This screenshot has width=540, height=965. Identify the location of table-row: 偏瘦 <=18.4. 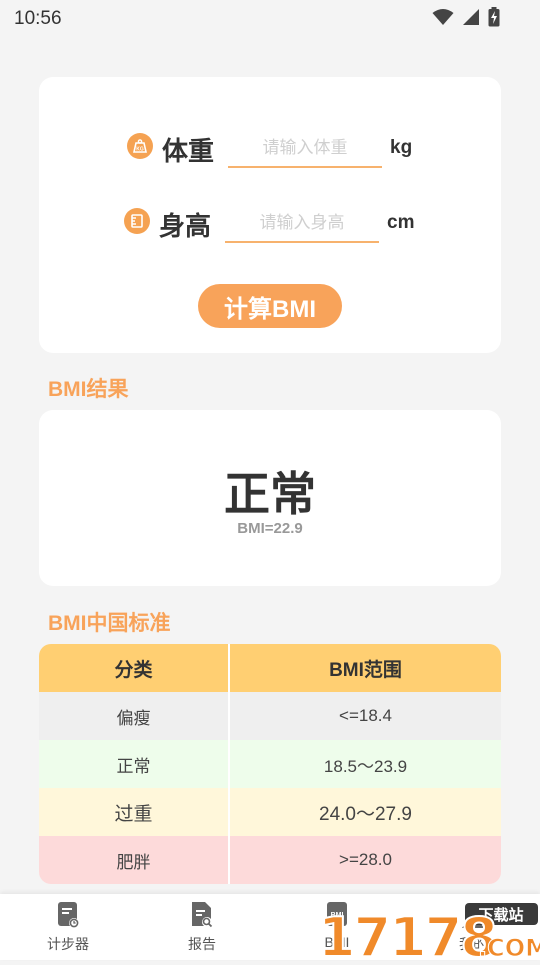
(270, 716).